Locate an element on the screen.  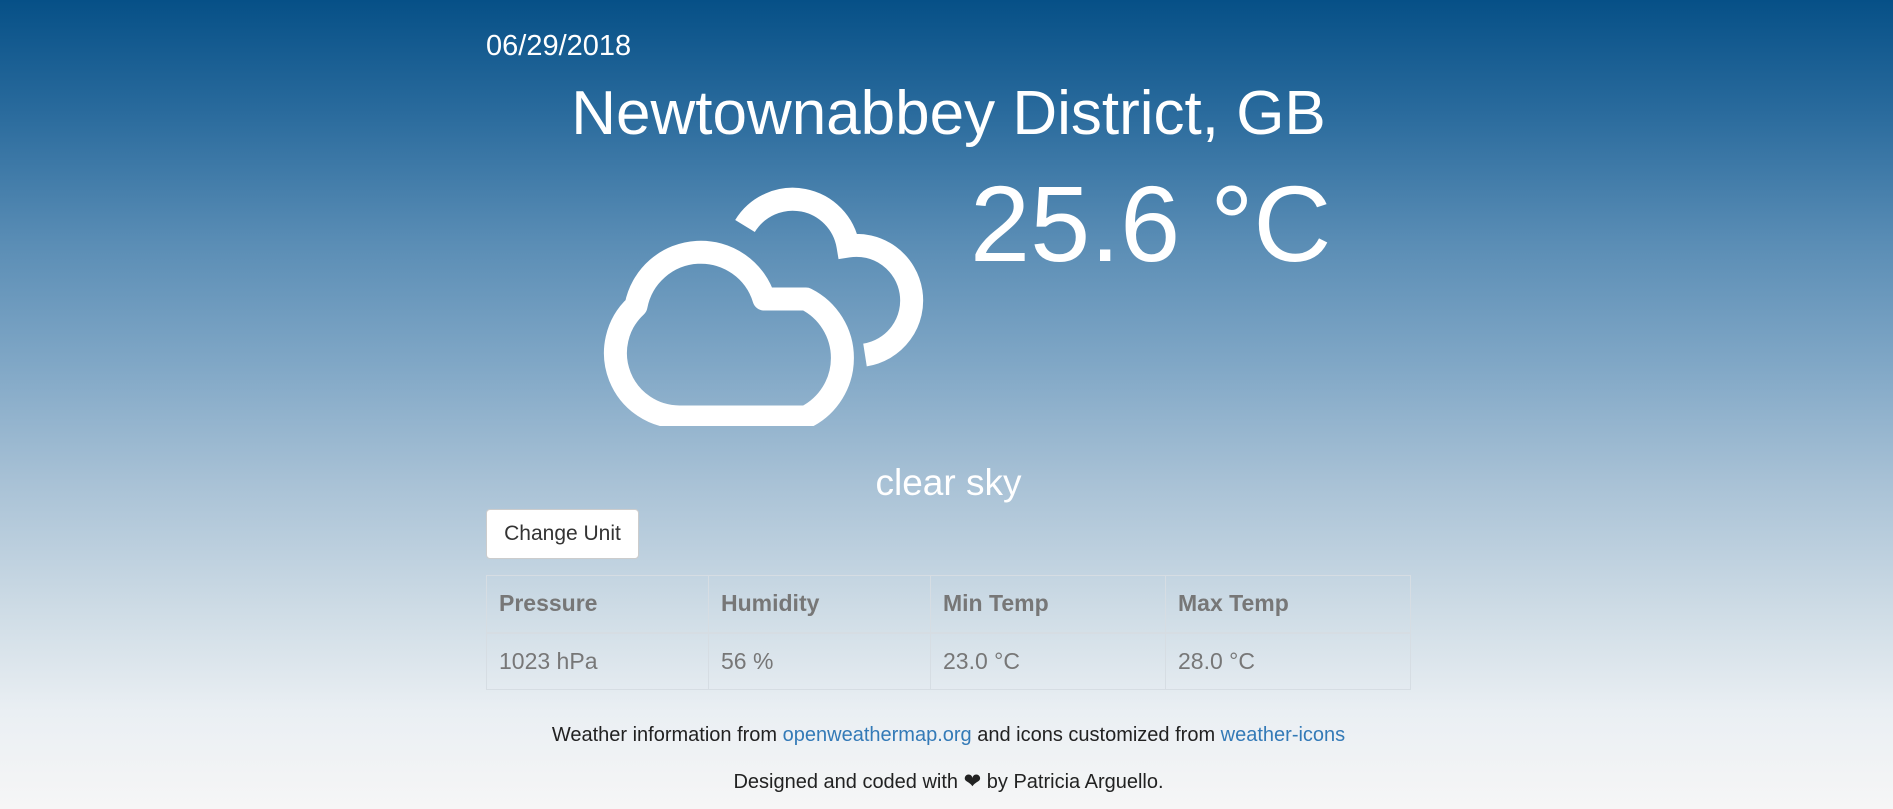
date-label: 06/29/2018 is located at coordinates (559, 46).